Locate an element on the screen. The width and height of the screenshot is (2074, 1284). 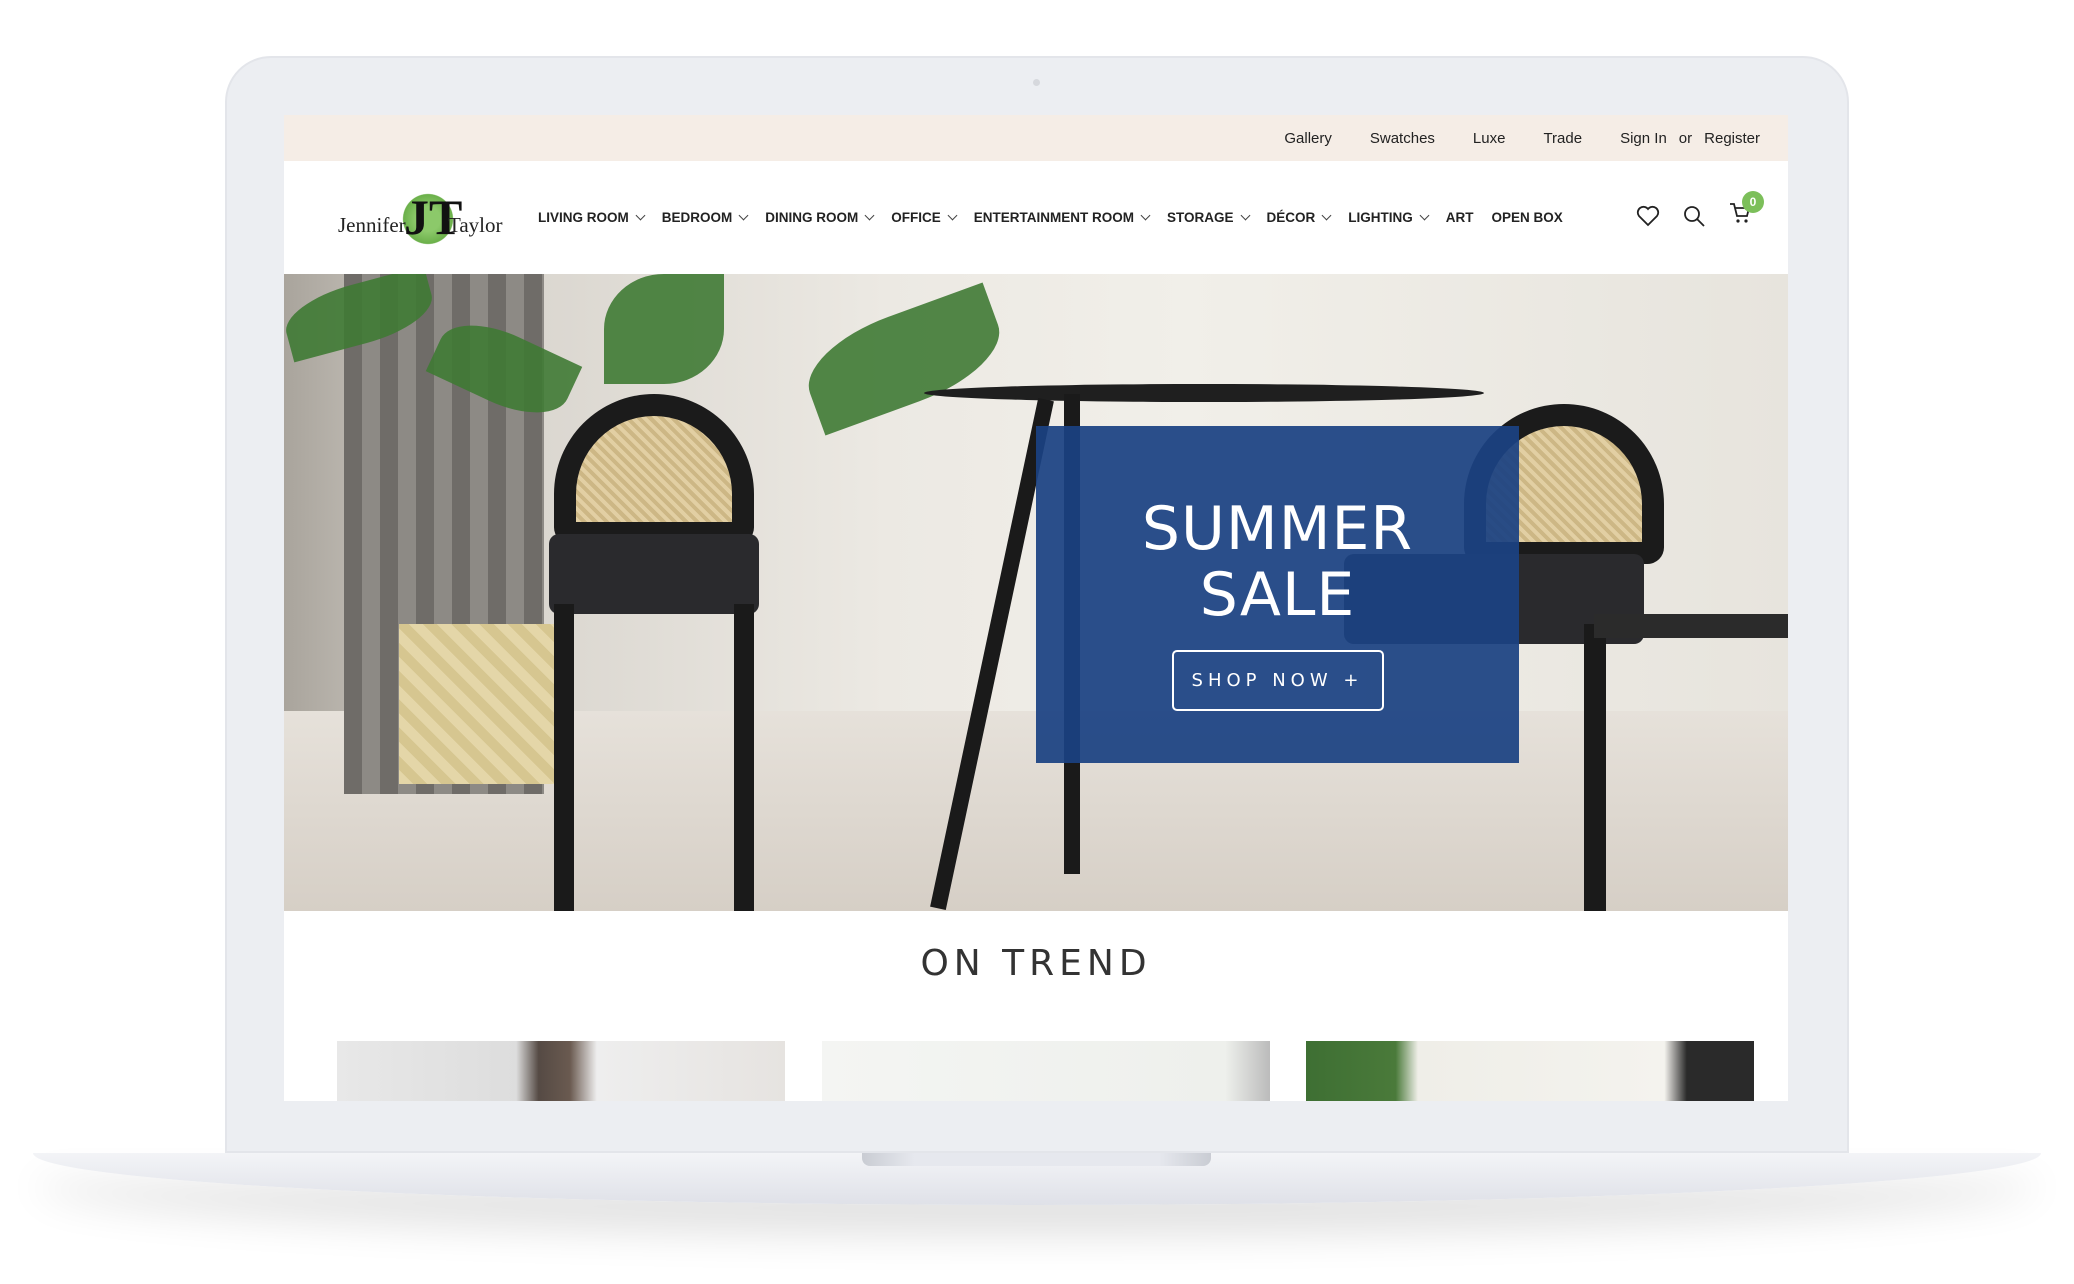
heart-icon is located at coordinates (1648, 216).